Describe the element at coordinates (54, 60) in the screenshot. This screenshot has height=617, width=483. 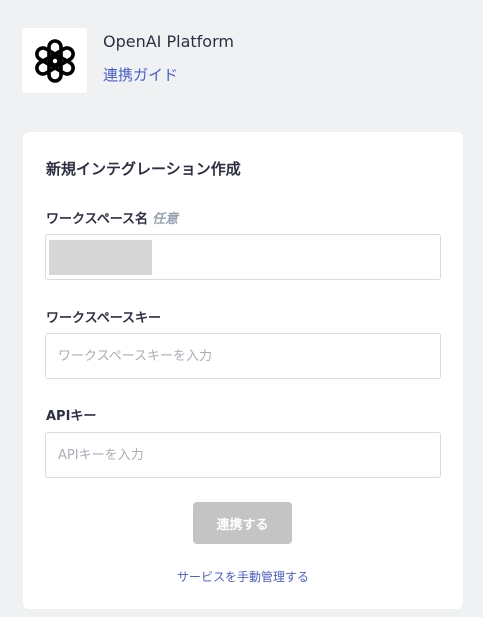
I see `openai-logo-icon` at that location.